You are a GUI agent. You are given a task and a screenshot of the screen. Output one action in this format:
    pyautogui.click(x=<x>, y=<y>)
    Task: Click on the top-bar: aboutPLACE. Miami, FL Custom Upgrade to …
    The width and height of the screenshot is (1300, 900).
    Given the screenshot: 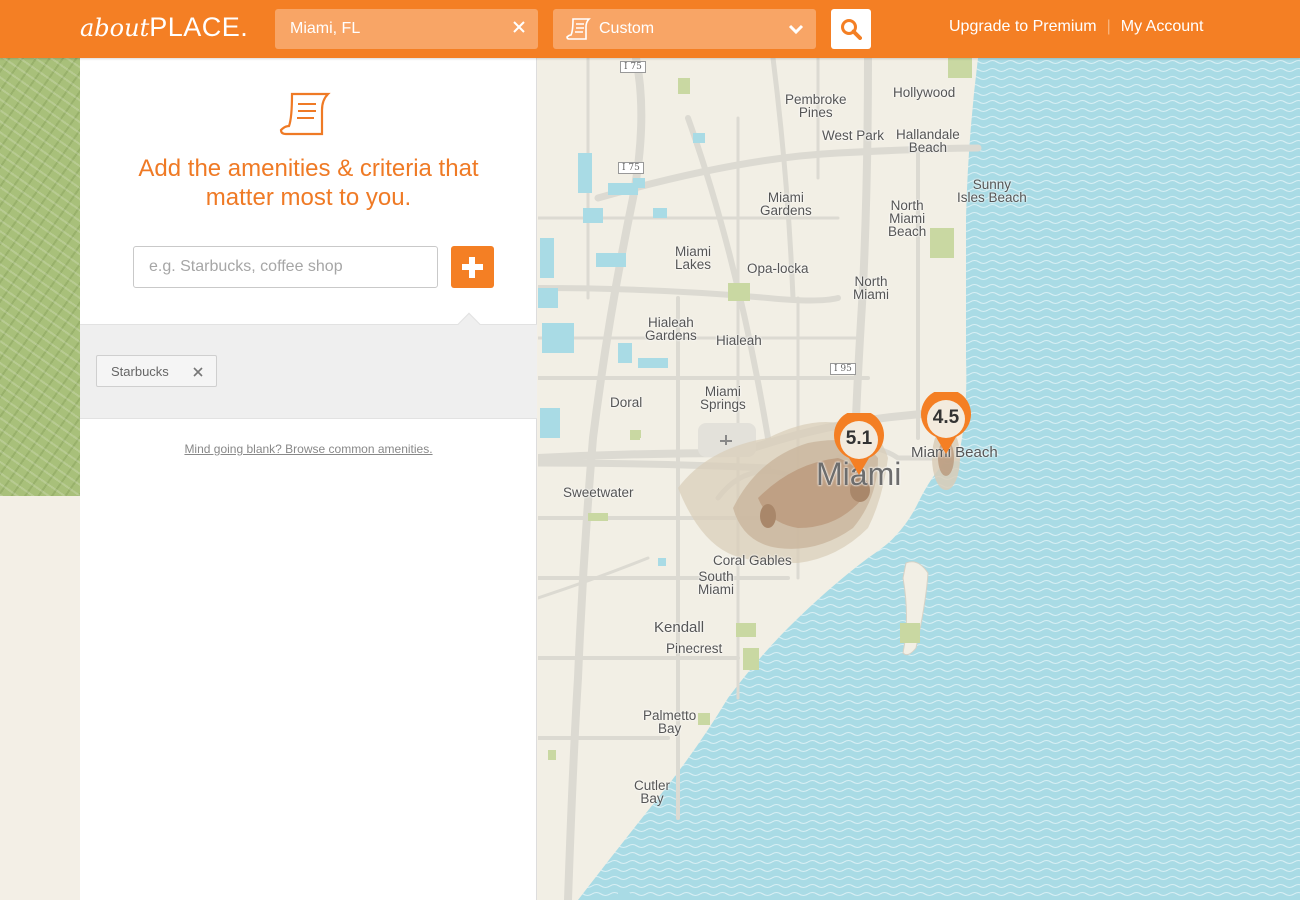 What is the action you would take?
    pyautogui.click(x=650, y=29)
    